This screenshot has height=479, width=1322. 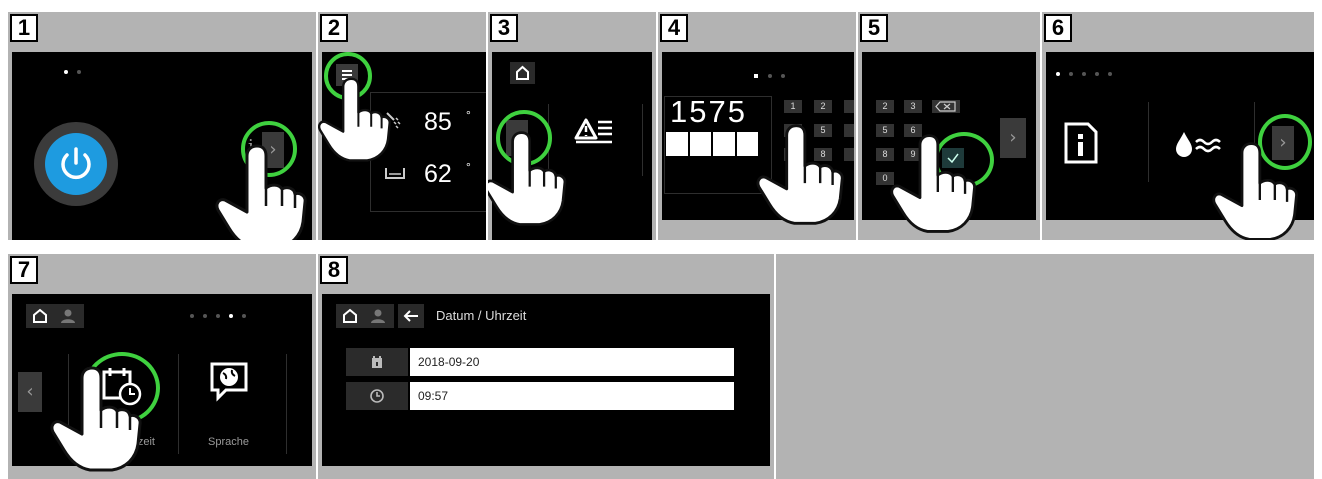 What do you see at coordinates (708, 111) in the screenshot?
I see `code-value: 1575` at bounding box center [708, 111].